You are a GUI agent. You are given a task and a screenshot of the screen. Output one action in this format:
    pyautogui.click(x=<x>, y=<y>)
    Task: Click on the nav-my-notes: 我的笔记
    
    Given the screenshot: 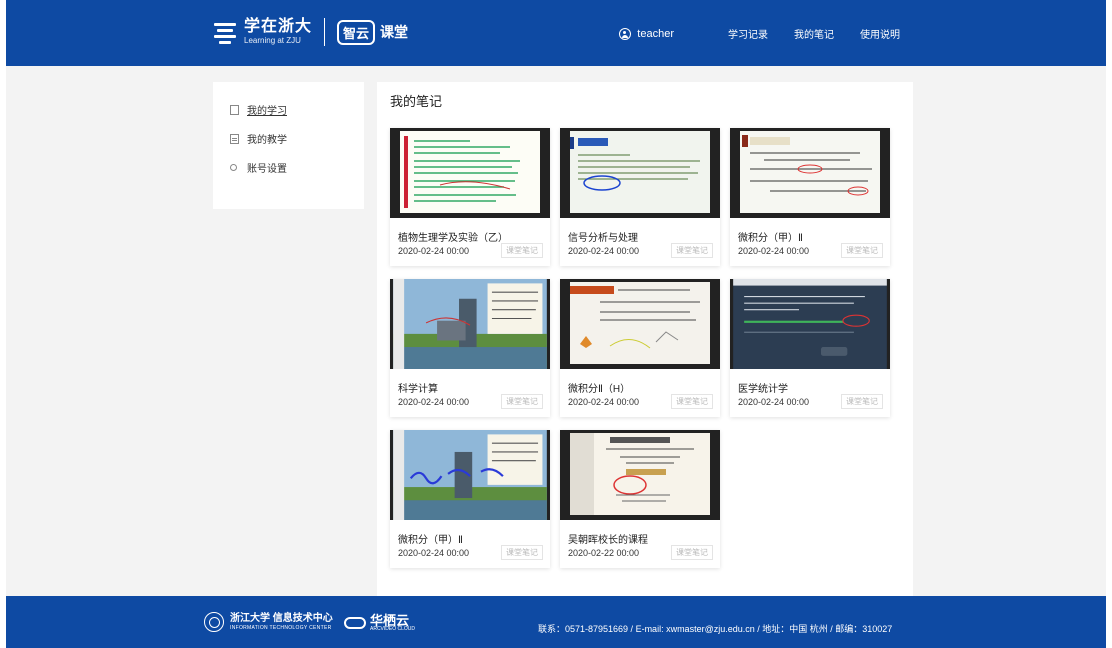 What is the action you would take?
    pyautogui.click(x=814, y=33)
    